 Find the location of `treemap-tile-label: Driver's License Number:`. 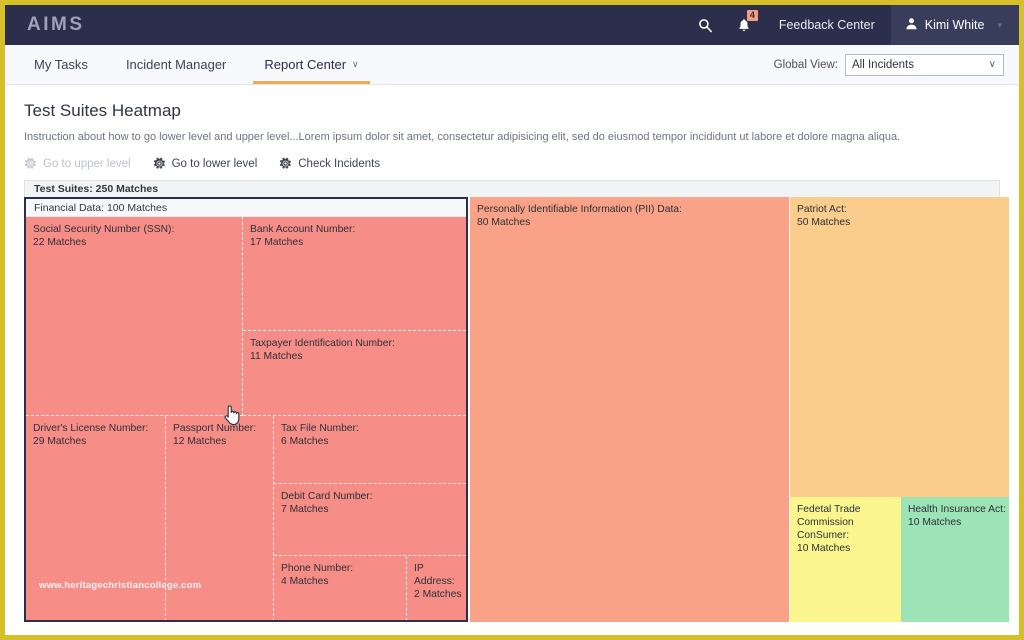

treemap-tile-label: Driver's License Number: is located at coordinates (91, 428).